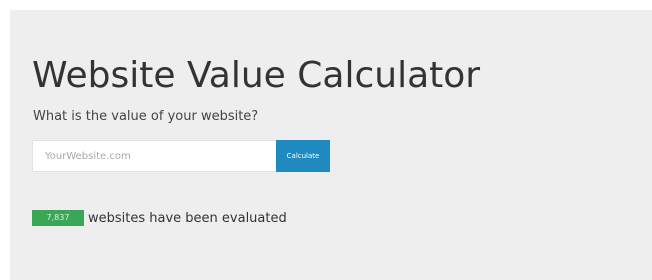 The width and height of the screenshot is (652, 280). I want to click on website-url-input, so click(154, 156).